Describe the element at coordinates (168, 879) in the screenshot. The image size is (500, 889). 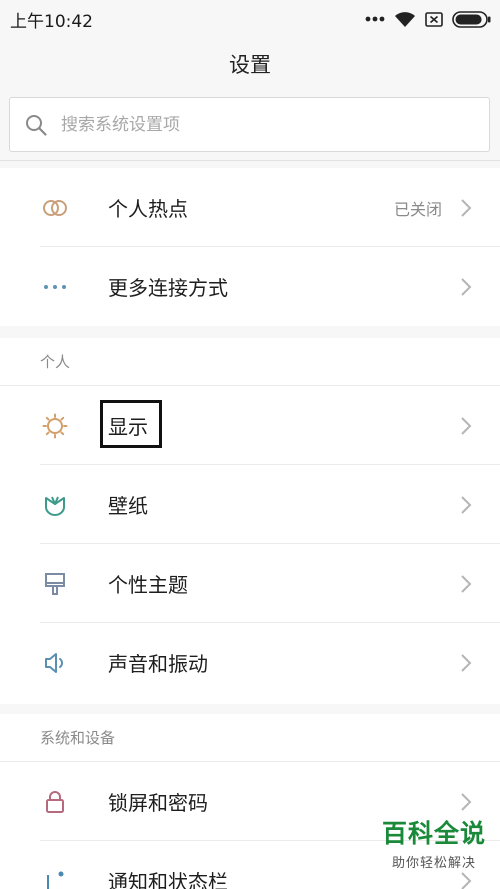
I see `settings-item-label: 通知和状态栏` at that location.